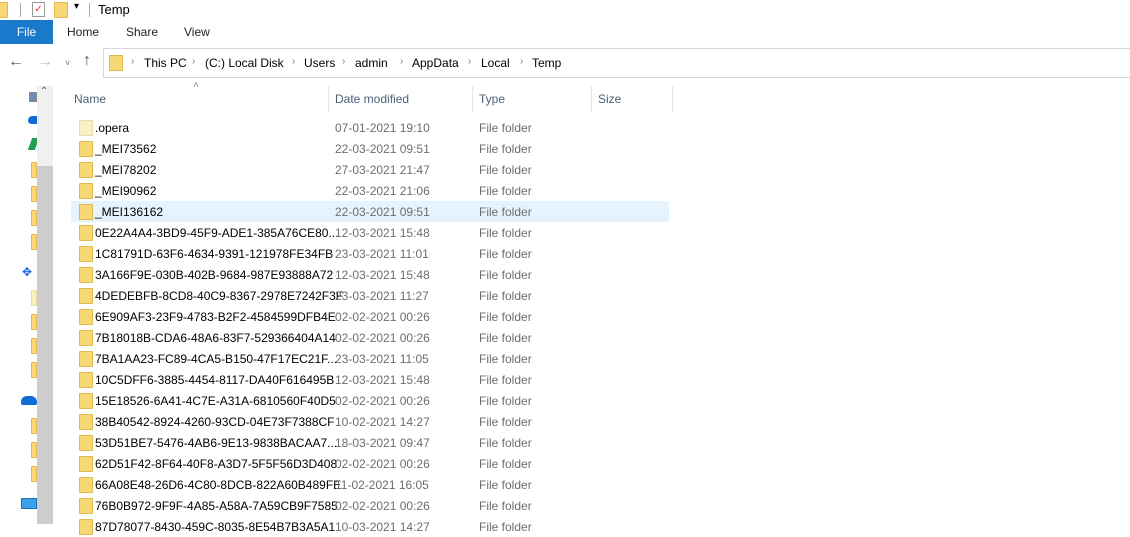 This screenshot has height=537, width=1130. Describe the element at coordinates (370, 169) in the screenshot. I see `file-row: _MEI78202 27-03-2021 21:47 File folder` at that location.